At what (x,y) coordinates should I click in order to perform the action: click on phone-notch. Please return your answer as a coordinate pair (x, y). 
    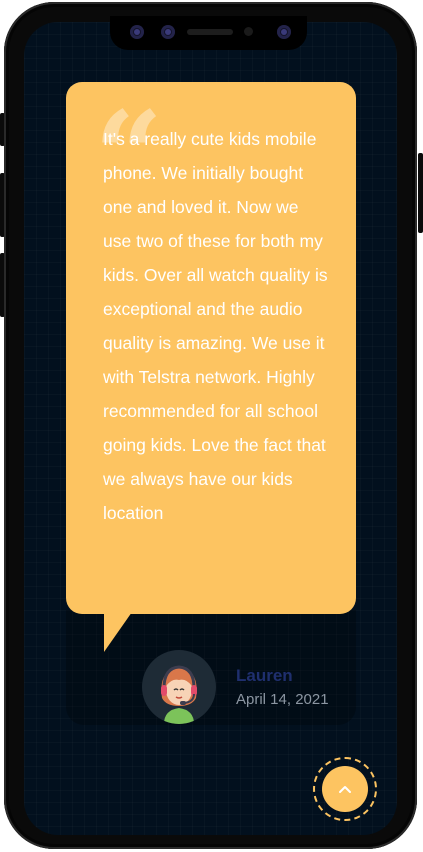
    Looking at the image, I should click on (208, 33).